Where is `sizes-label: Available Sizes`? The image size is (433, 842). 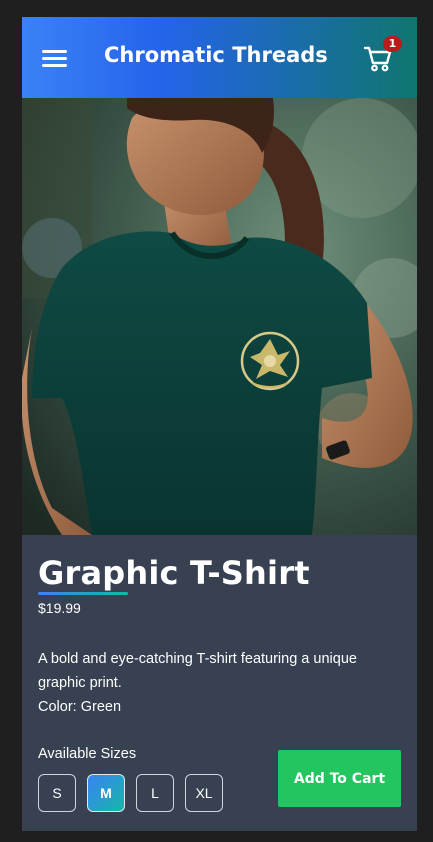
sizes-label: Available Sizes is located at coordinates (87, 754).